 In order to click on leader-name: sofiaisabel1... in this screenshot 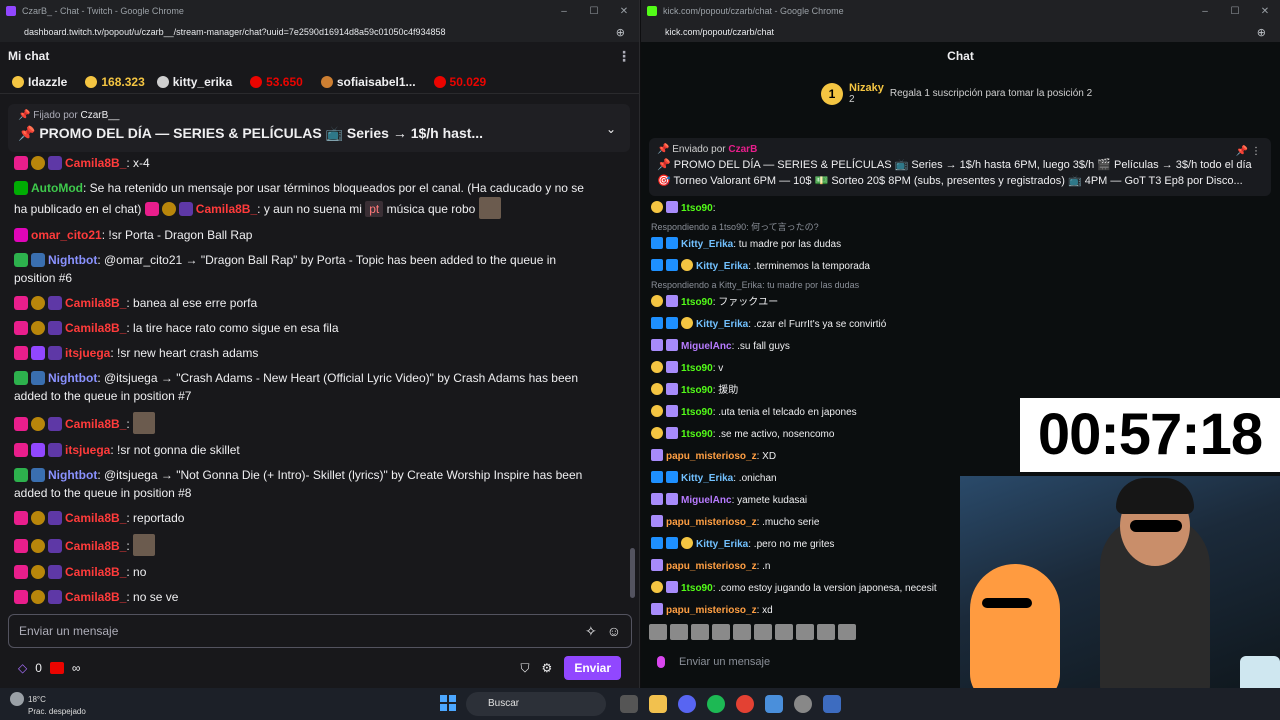, I will do `click(376, 82)`.